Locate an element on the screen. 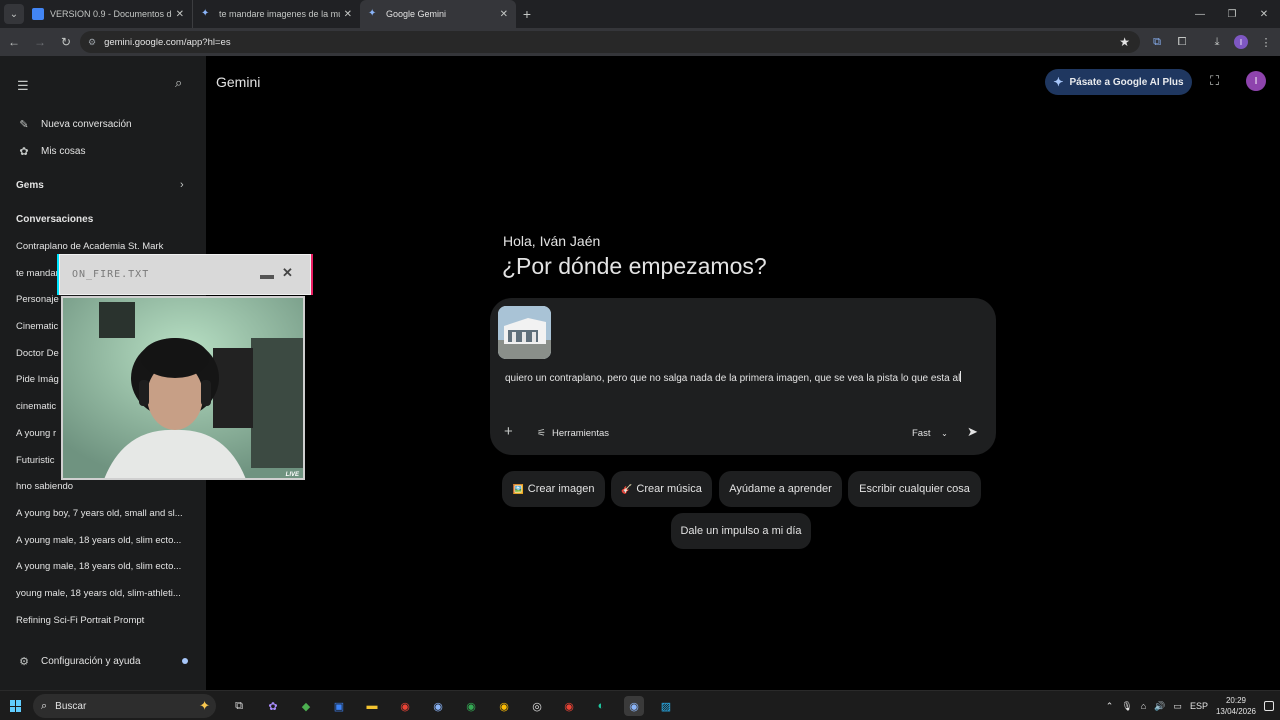  tab-gemini-chat: ✦ te mandare imagenes de la mu ✕ is located at coordinates (276, 14).